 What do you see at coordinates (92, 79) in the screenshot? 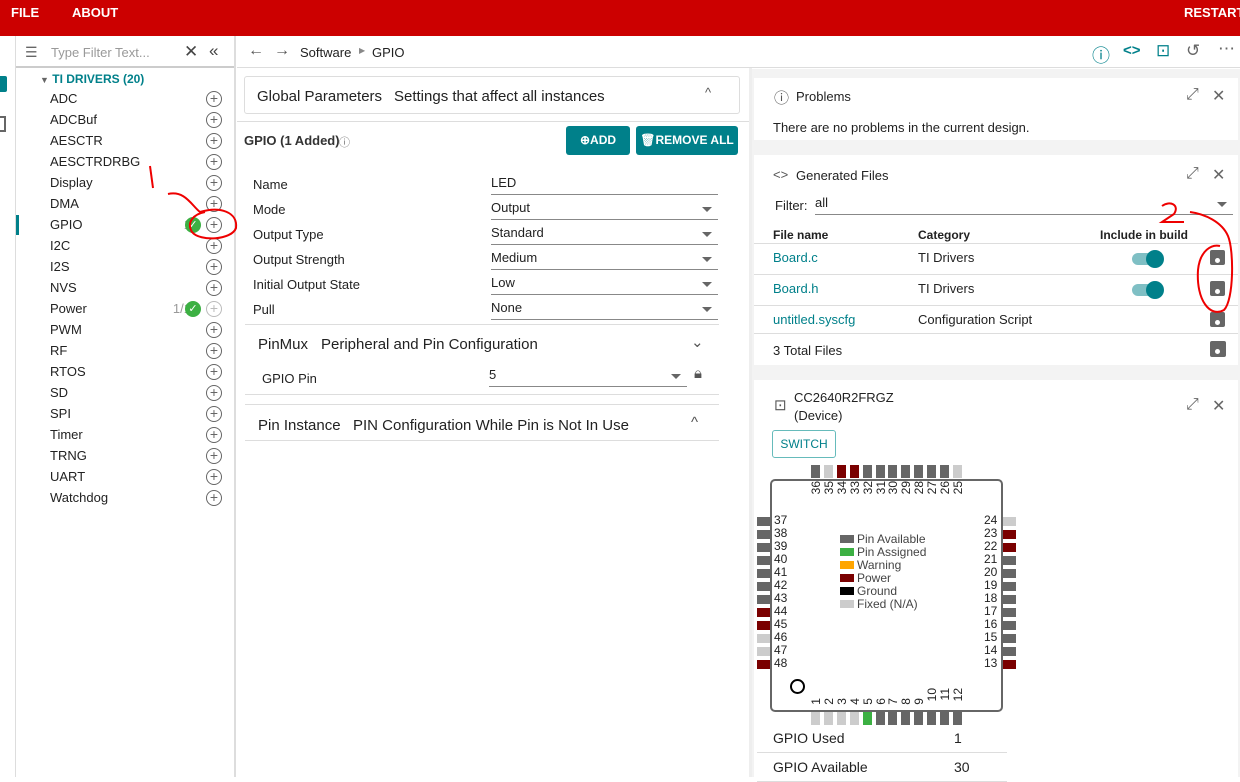
I see `tree-group-ti-drivers: ▼ TI DRIVERS (20)` at bounding box center [92, 79].